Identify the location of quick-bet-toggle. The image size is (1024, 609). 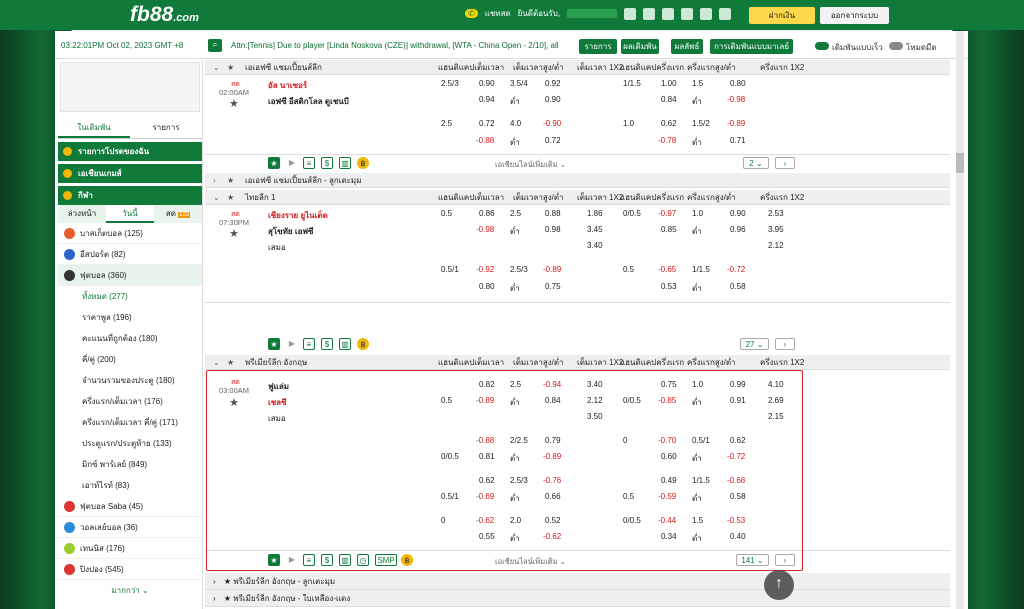
(822, 46).